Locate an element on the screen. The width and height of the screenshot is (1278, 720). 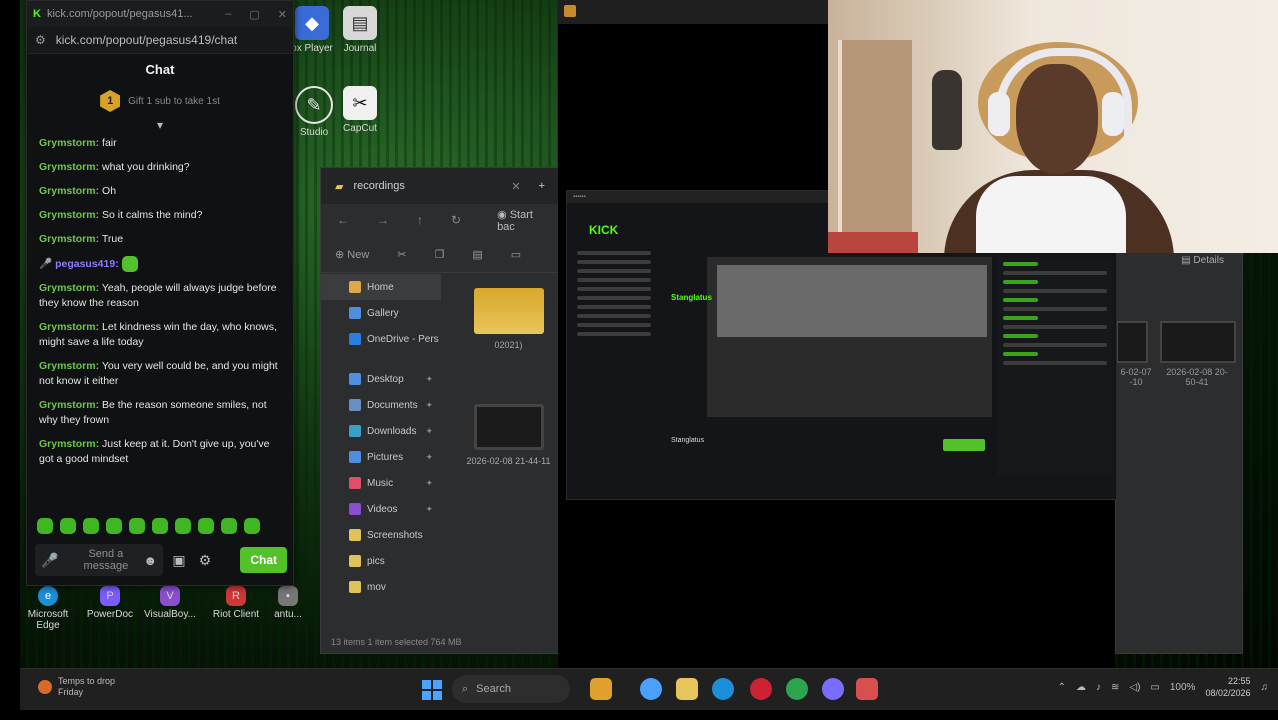
chat-url-bar: ⚙ kick.com/popout/pegasus419/chat is located at coordinates (160, 40).